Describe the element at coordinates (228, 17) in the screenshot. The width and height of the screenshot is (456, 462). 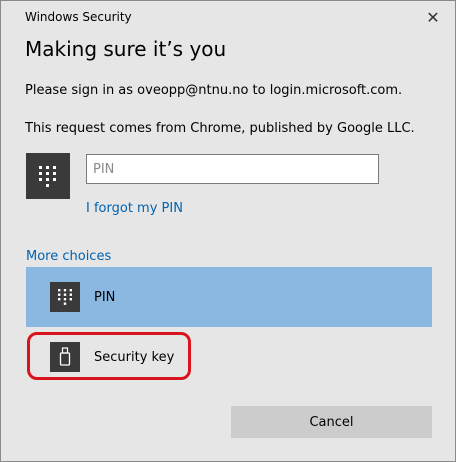
I see `title-bar: Windows Security ✕` at that location.